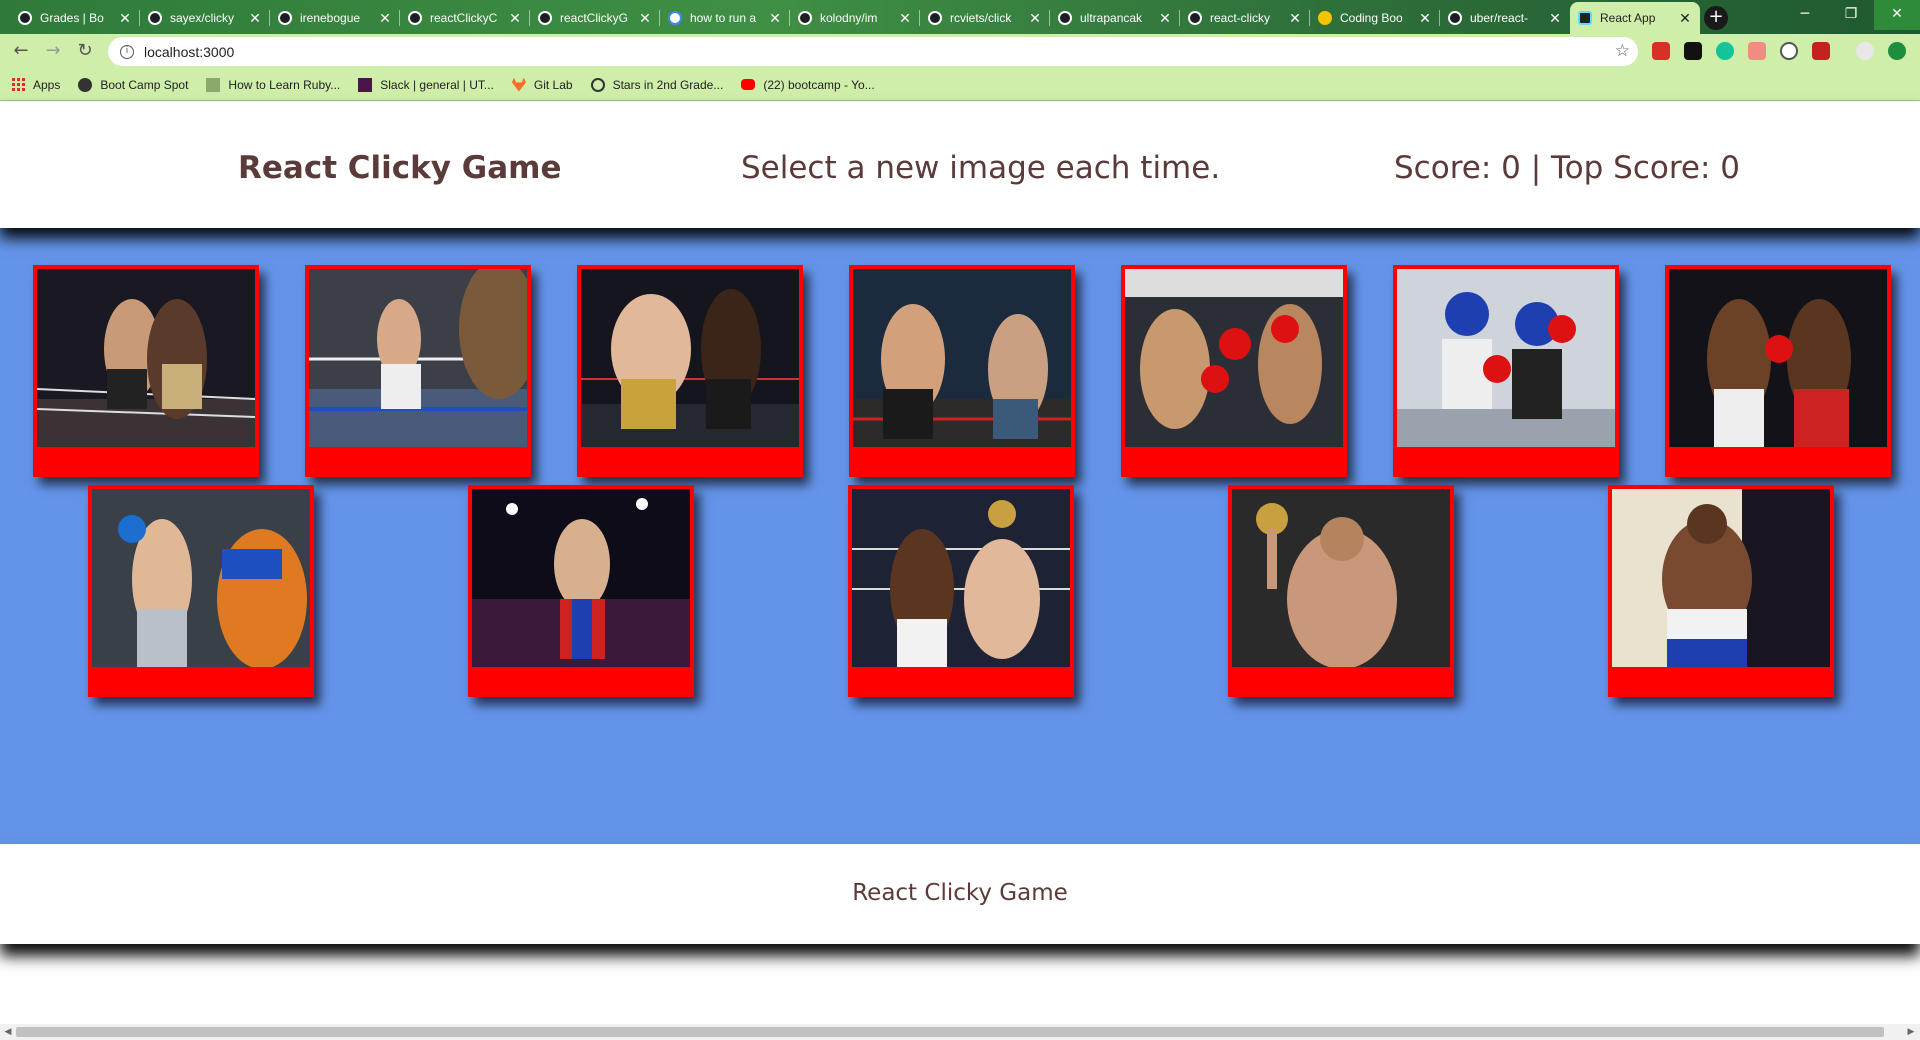 This screenshot has height=1040, width=1920. I want to click on browser-tab: react-clicky ✕, so click(1245, 18).